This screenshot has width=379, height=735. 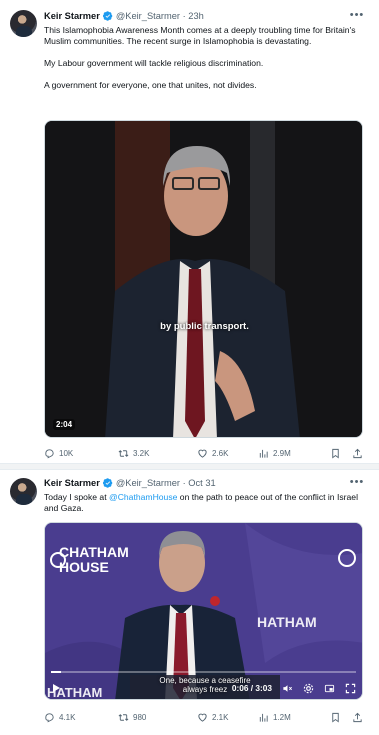 What do you see at coordinates (282, 453) in the screenshot?
I see `views-count: 2.9M` at bounding box center [282, 453].